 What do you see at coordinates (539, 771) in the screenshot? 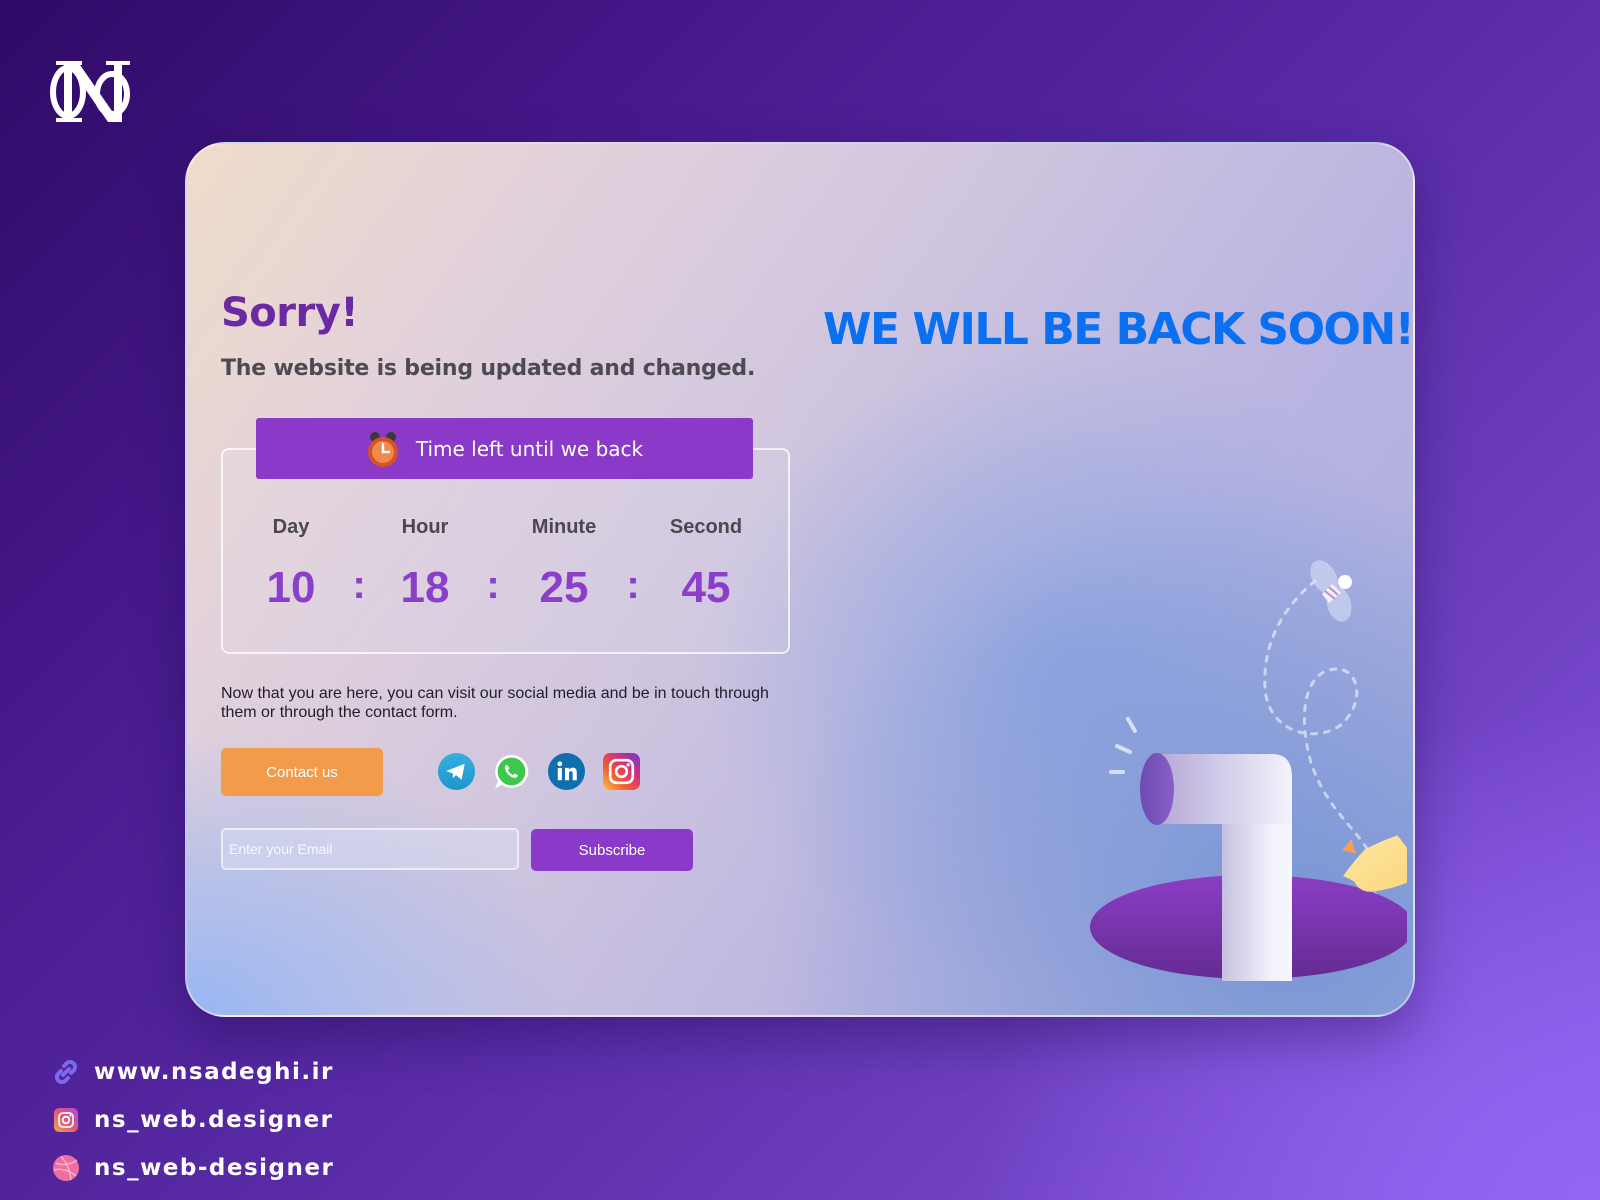
I see `social-links` at bounding box center [539, 771].